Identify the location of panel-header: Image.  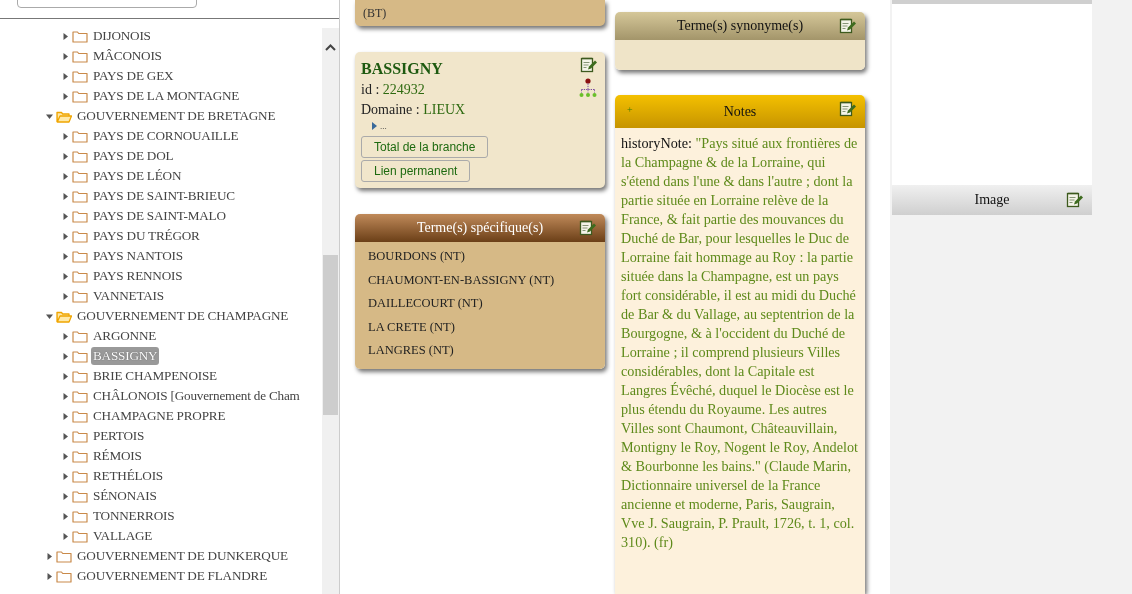
(992, 200).